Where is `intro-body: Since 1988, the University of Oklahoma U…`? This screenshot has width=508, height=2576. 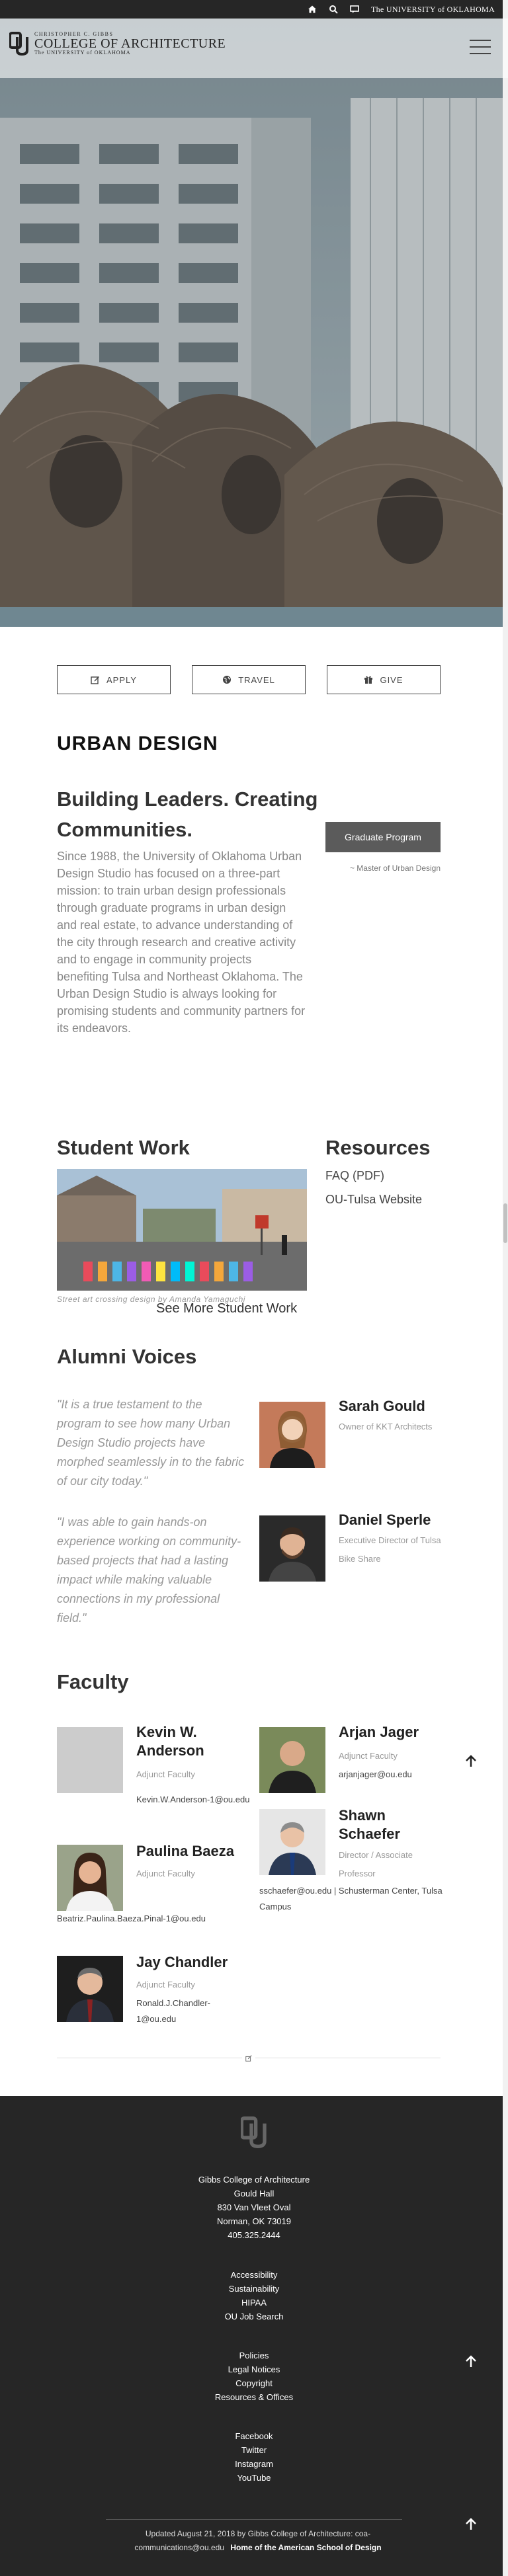 intro-body: Since 1988, the University of Oklahoma U… is located at coordinates (182, 943).